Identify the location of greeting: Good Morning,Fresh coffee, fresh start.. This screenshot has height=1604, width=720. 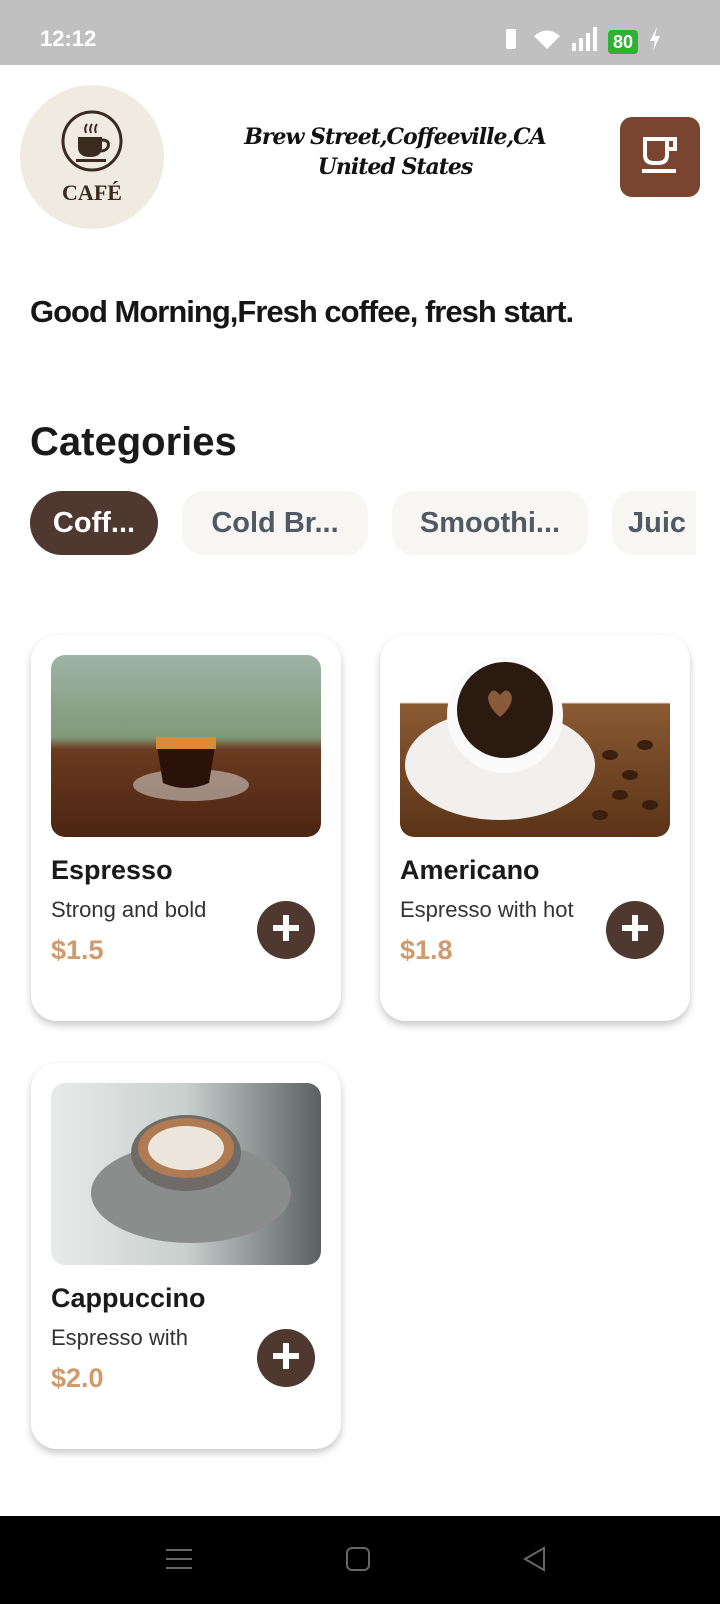
(302, 311).